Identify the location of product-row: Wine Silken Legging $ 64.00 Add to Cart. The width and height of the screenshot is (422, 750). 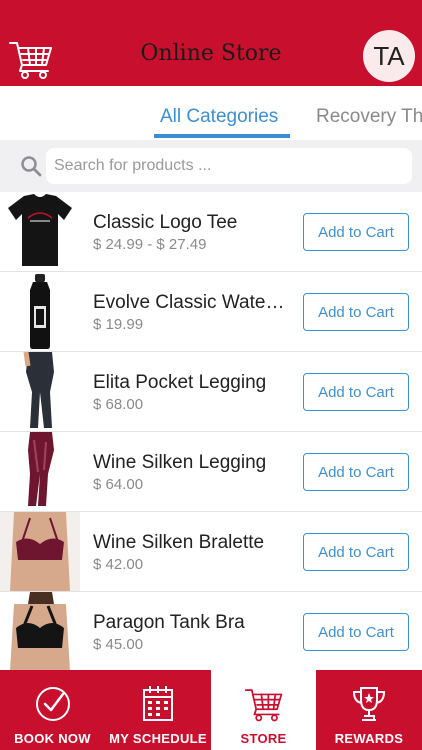
(211, 472).